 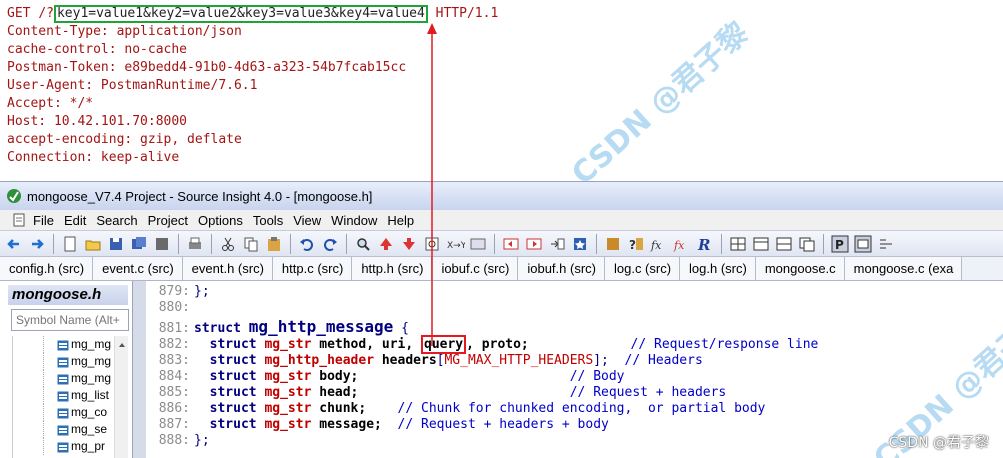 What do you see at coordinates (738, 244) in the screenshot?
I see `layout-a-icon` at bounding box center [738, 244].